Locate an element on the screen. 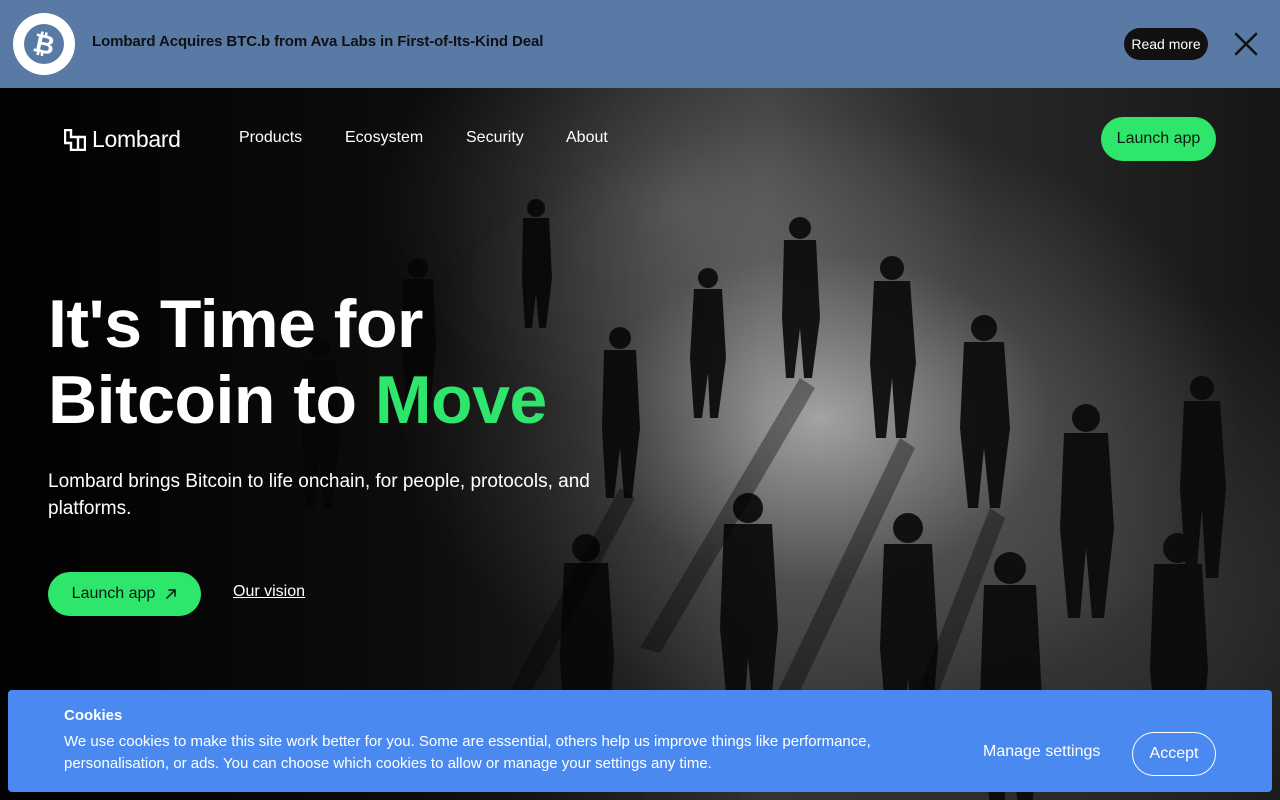  hero-headline: It's Time for Bitcoin to Move is located at coordinates (297, 362).